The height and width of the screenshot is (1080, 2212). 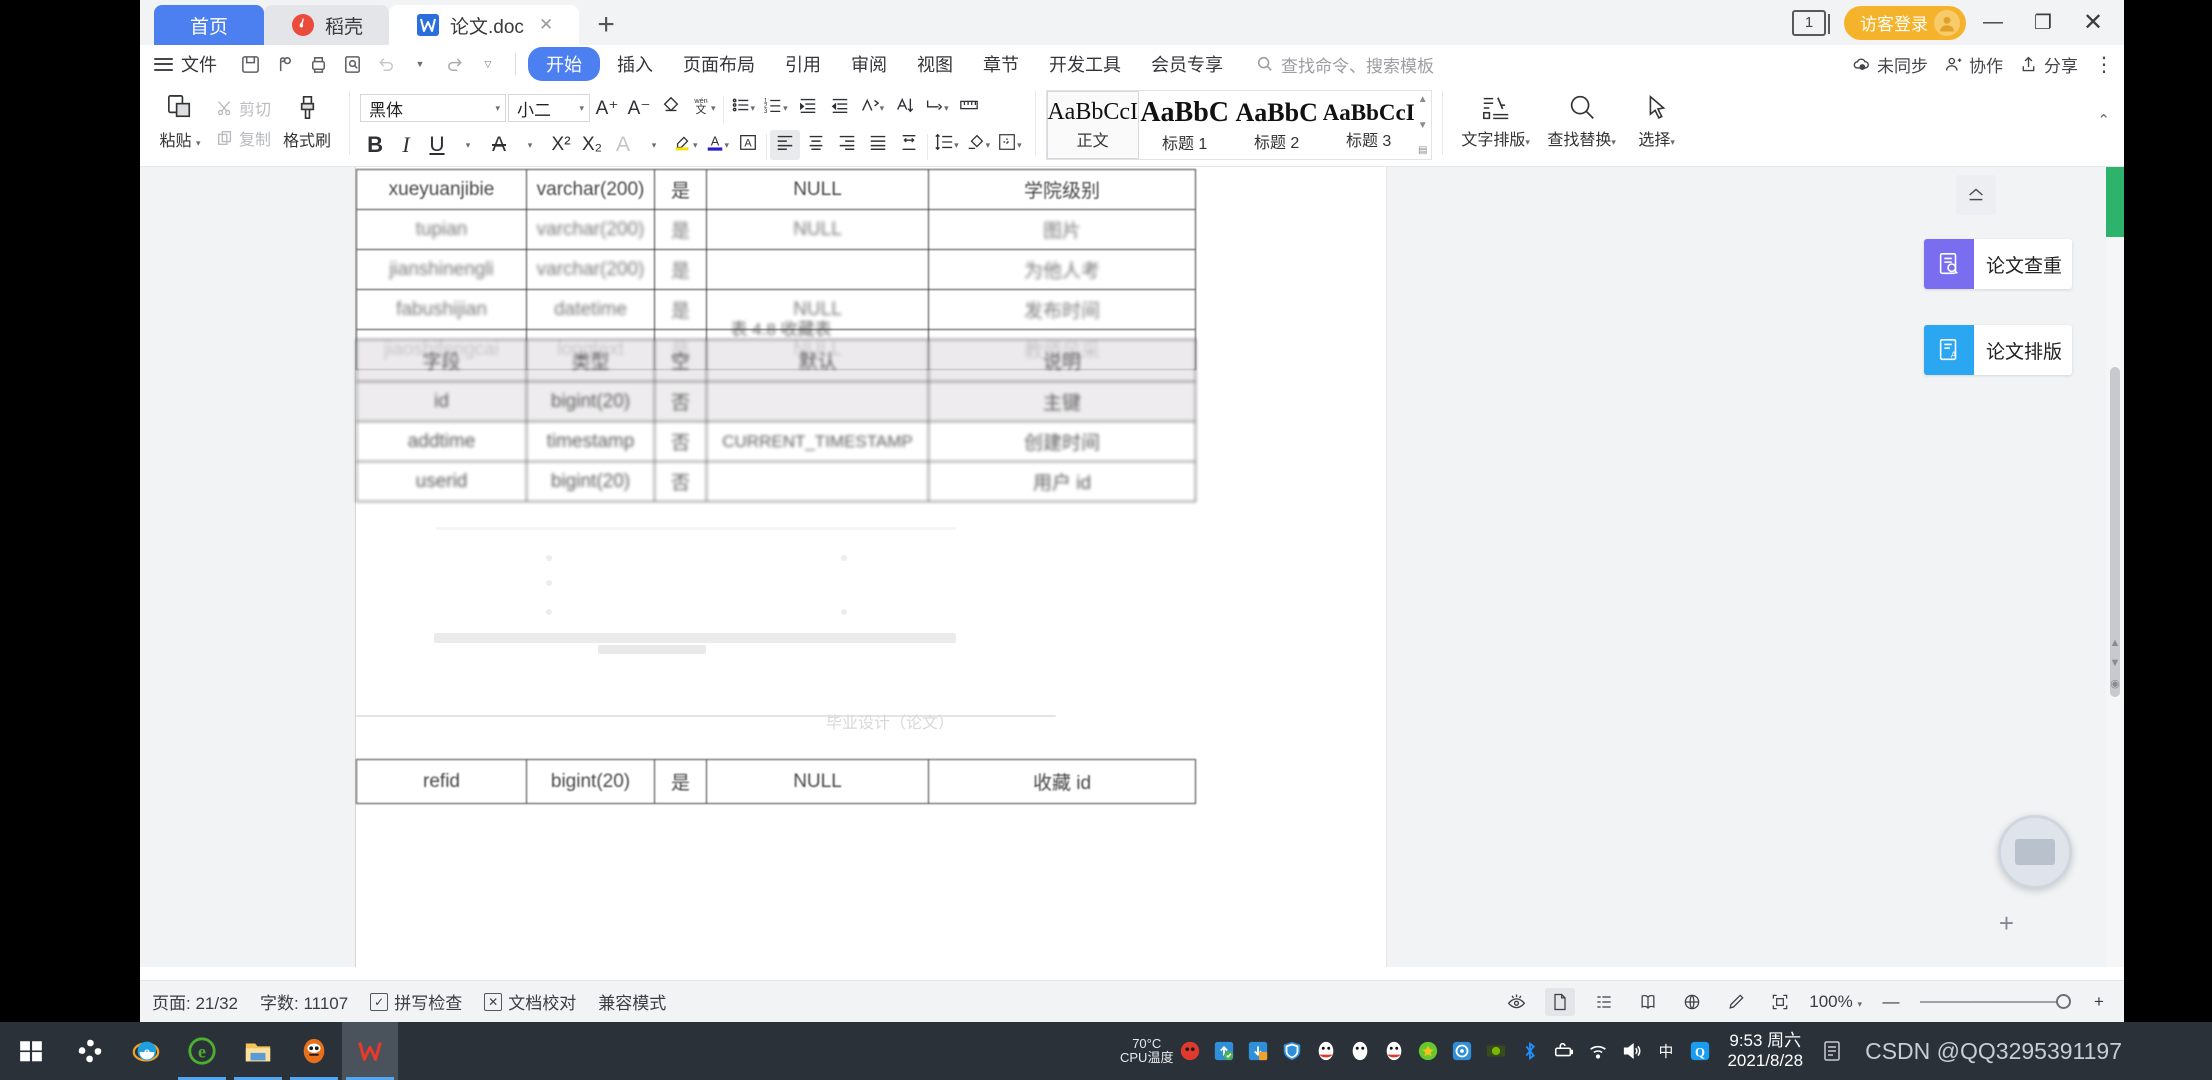 I want to click on print-icon, so click(x=318, y=64).